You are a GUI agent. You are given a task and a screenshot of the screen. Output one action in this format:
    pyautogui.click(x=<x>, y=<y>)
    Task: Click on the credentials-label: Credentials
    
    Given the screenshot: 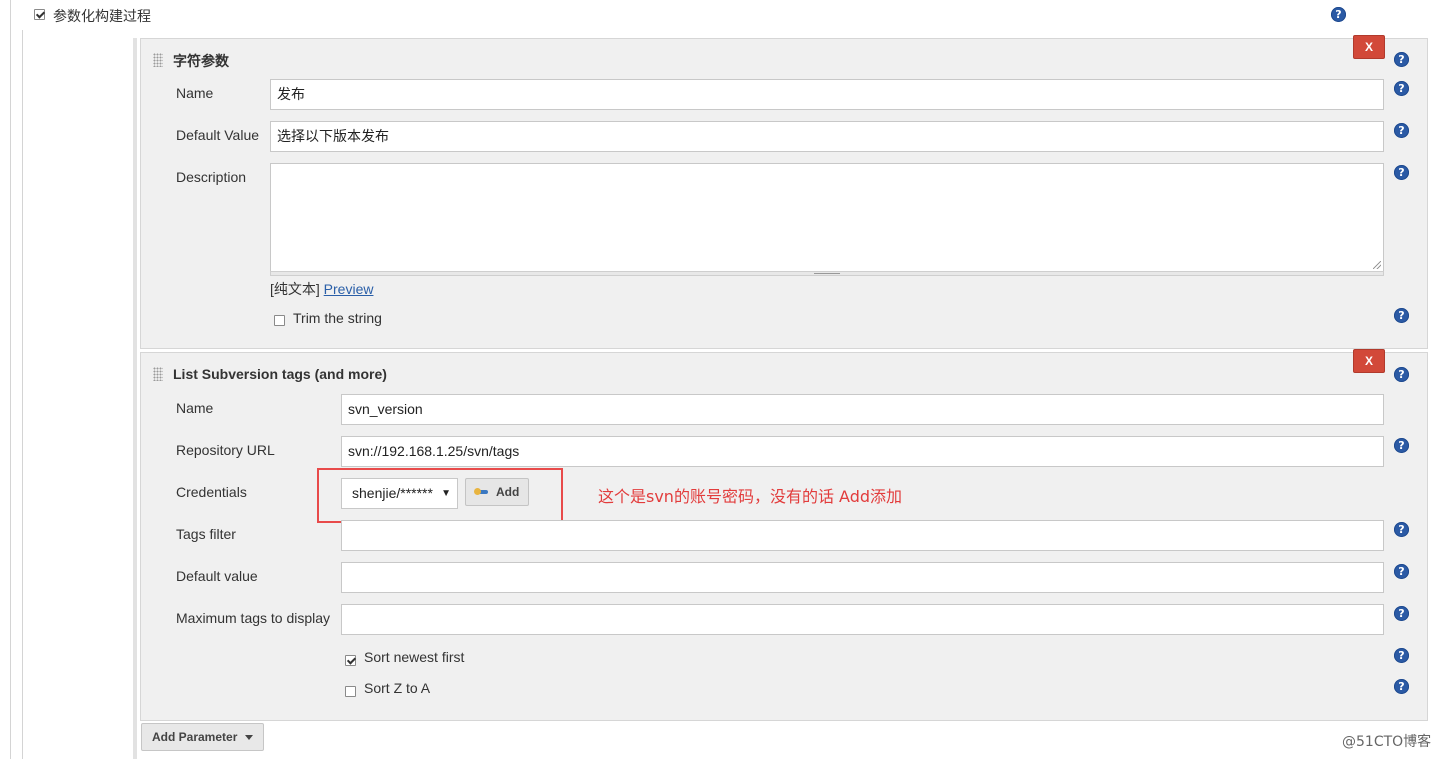 What is the action you would take?
    pyautogui.click(x=211, y=492)
    